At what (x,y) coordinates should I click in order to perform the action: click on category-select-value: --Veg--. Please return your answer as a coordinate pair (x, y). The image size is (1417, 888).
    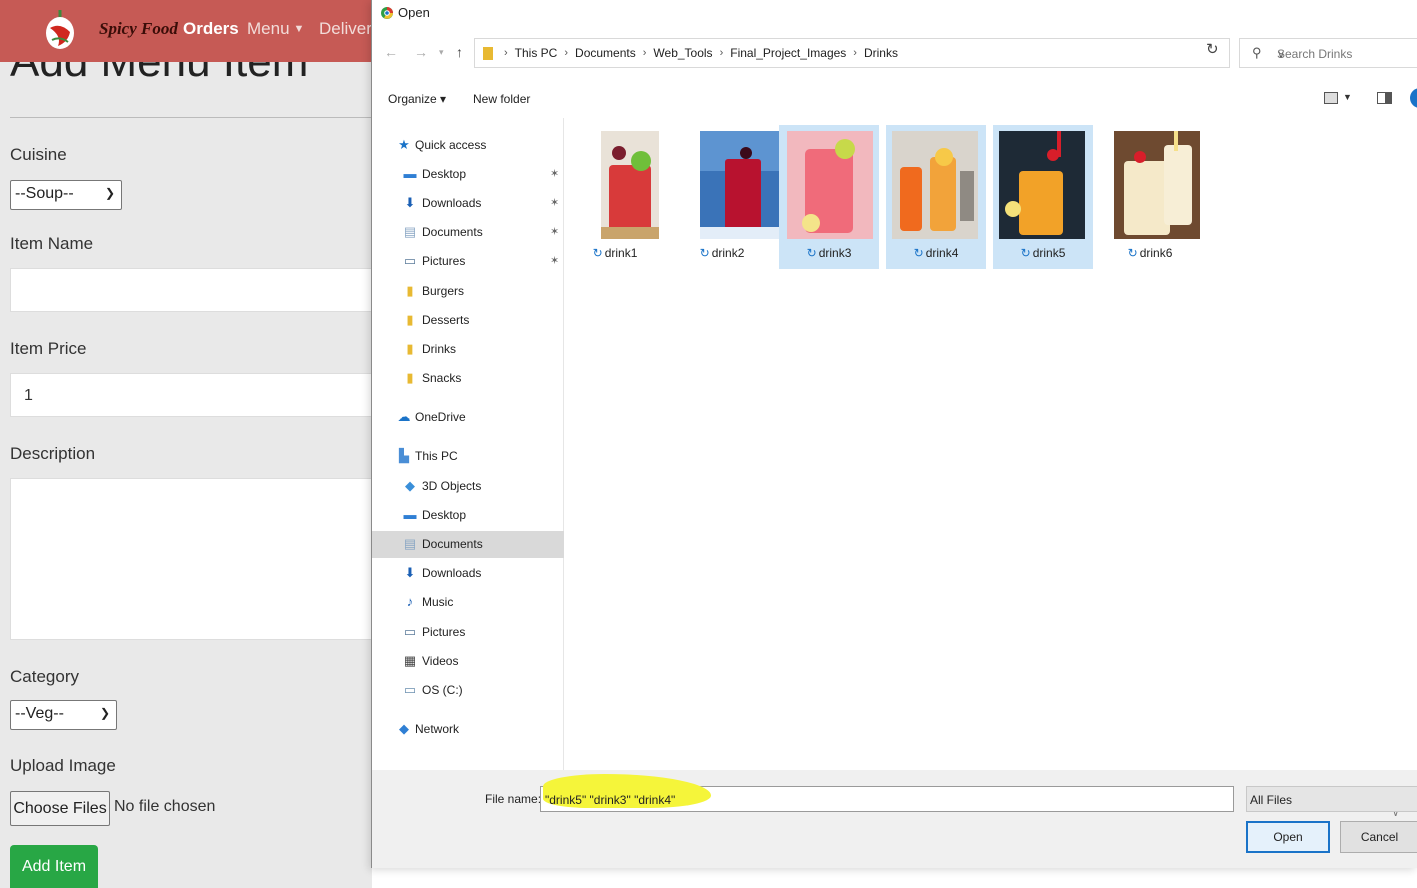
    Looking at the image, I should click on (39, 713).